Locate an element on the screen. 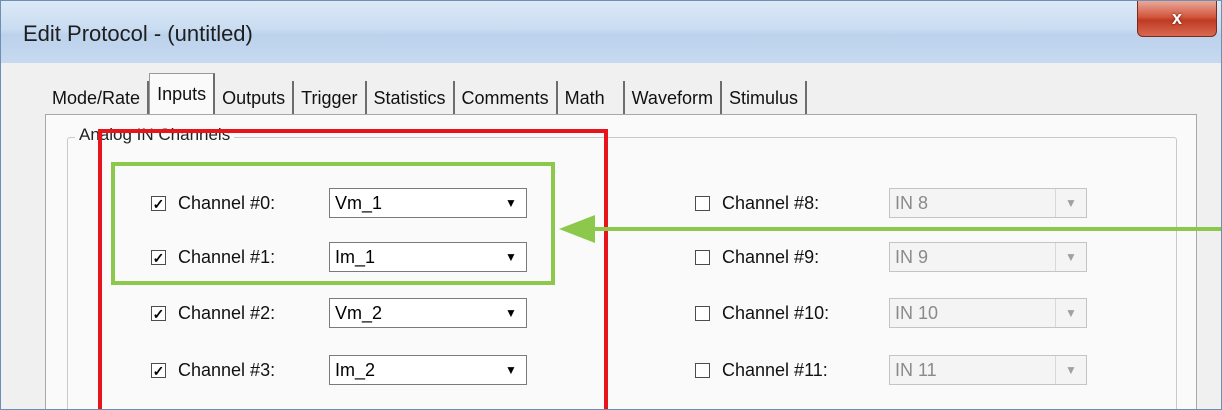 This screenshot has height=410, width=1222. tab-statistics: Statistics is located at coordinates (411, 98).